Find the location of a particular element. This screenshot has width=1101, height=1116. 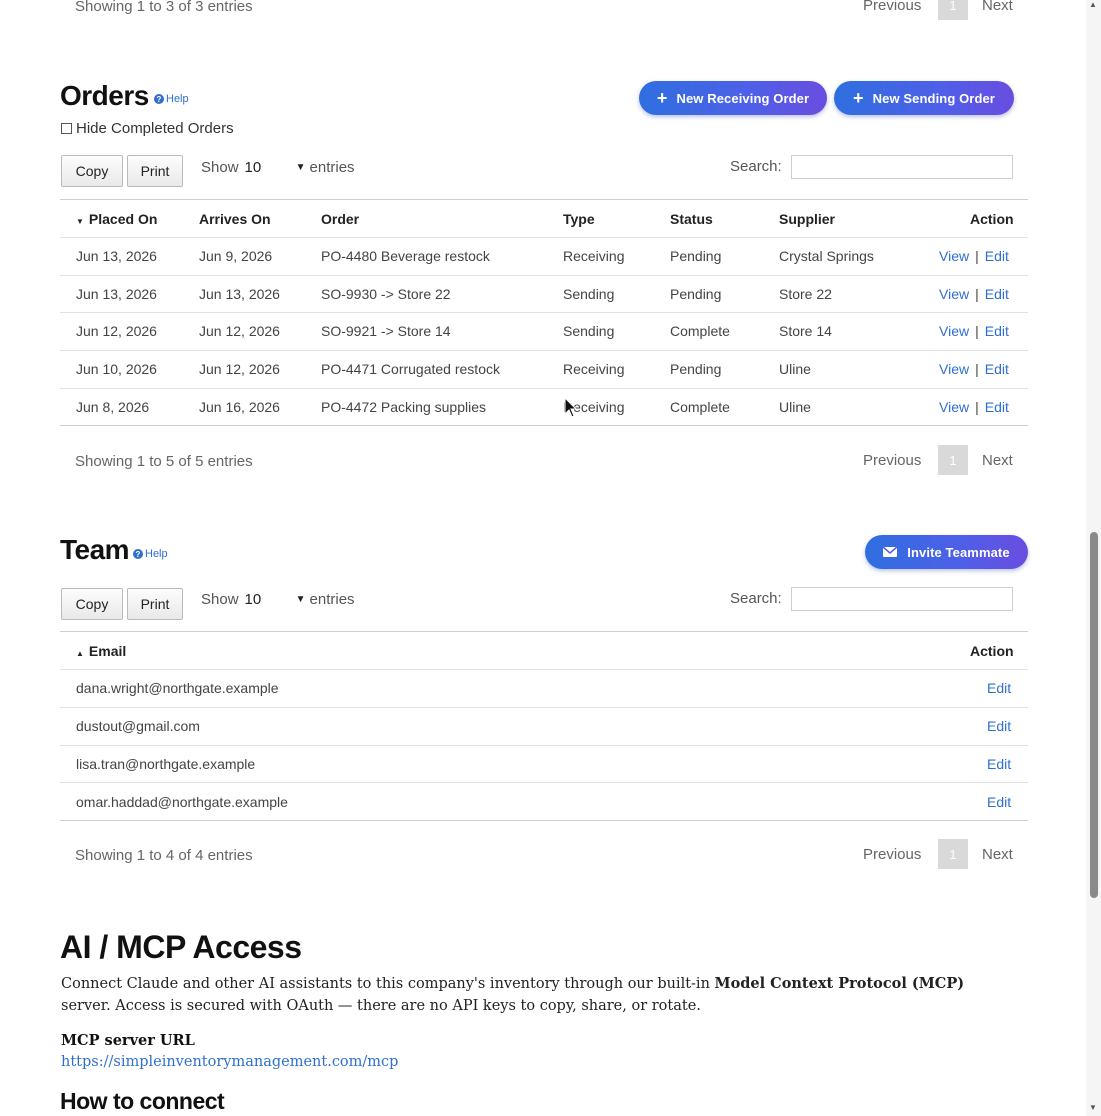

top-page-1-button: 1 is located at coordinates (953, 10).